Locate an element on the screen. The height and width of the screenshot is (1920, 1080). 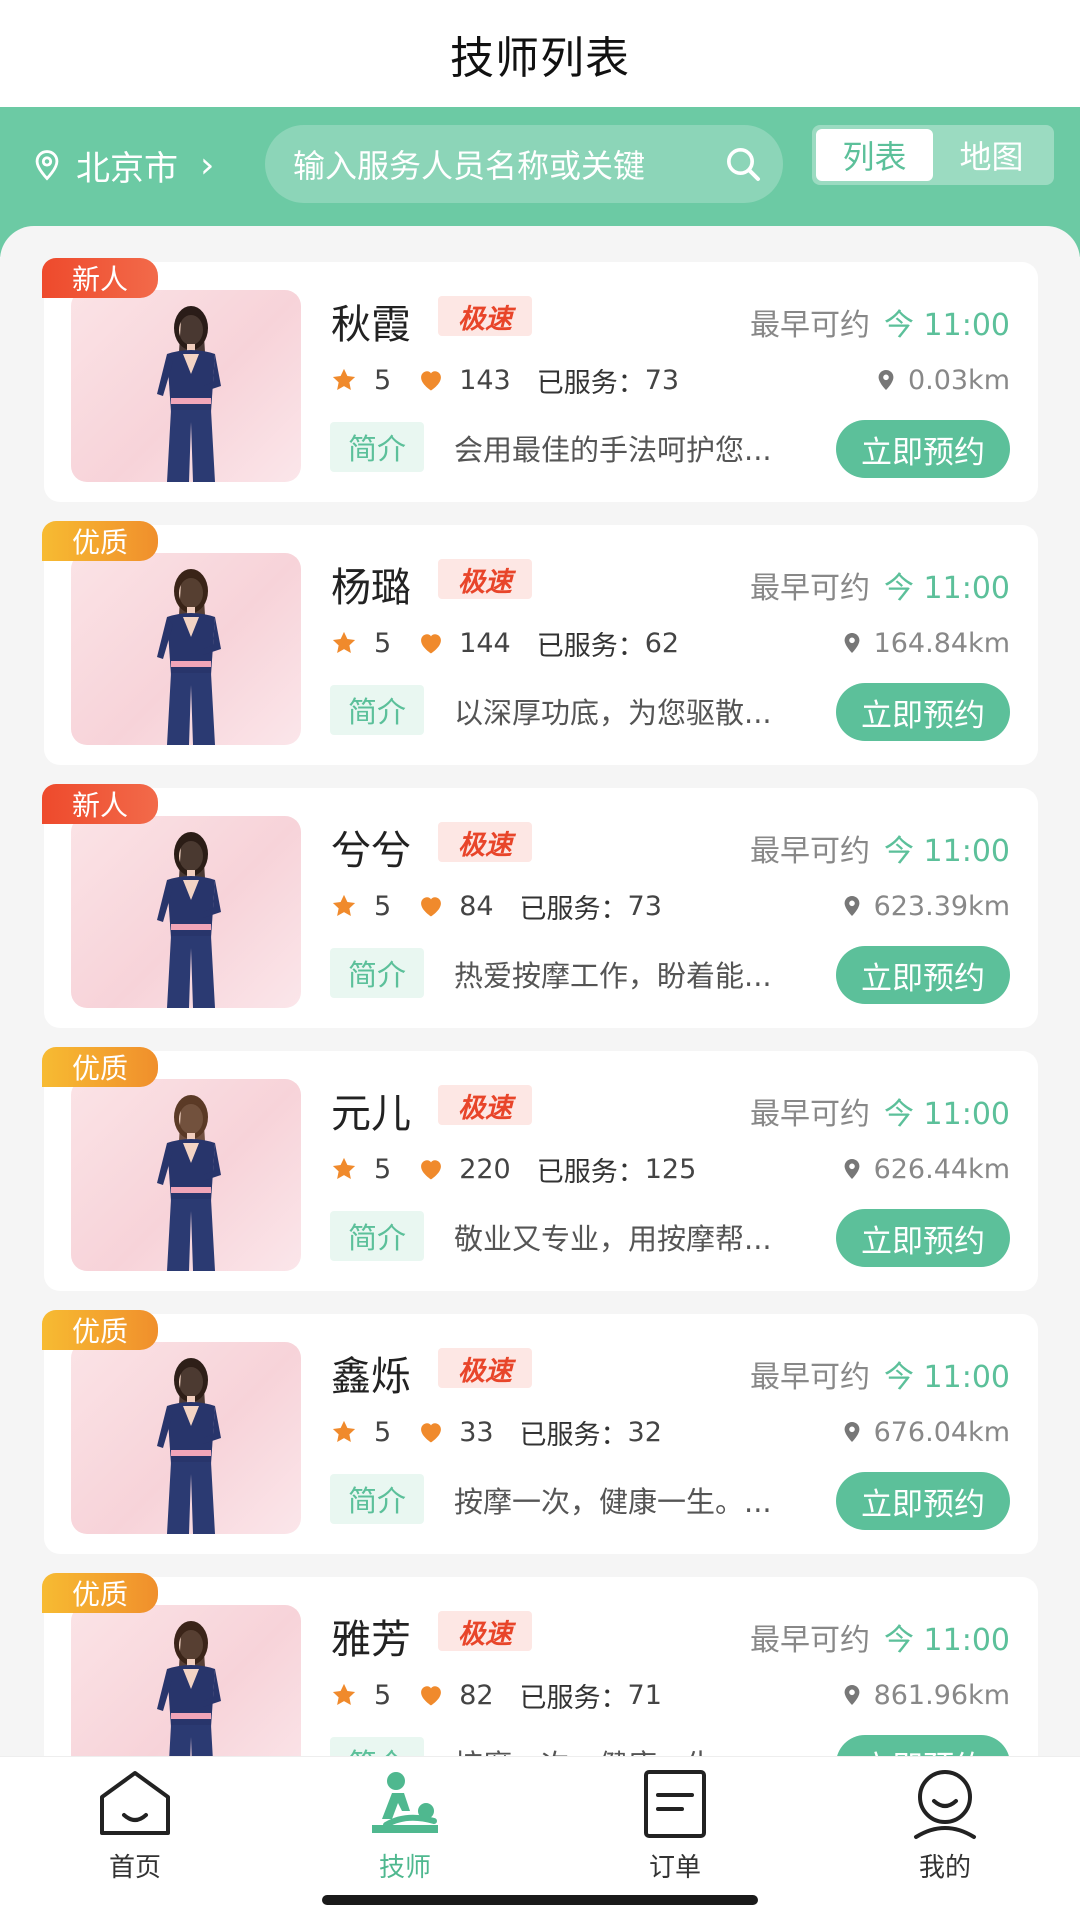
technician-tag-badge: 新人 is located at coordinates (100, 278).